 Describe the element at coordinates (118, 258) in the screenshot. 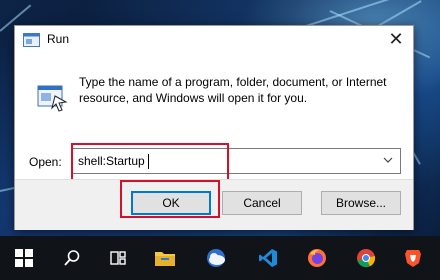

I see `task-view-icon` at that location.